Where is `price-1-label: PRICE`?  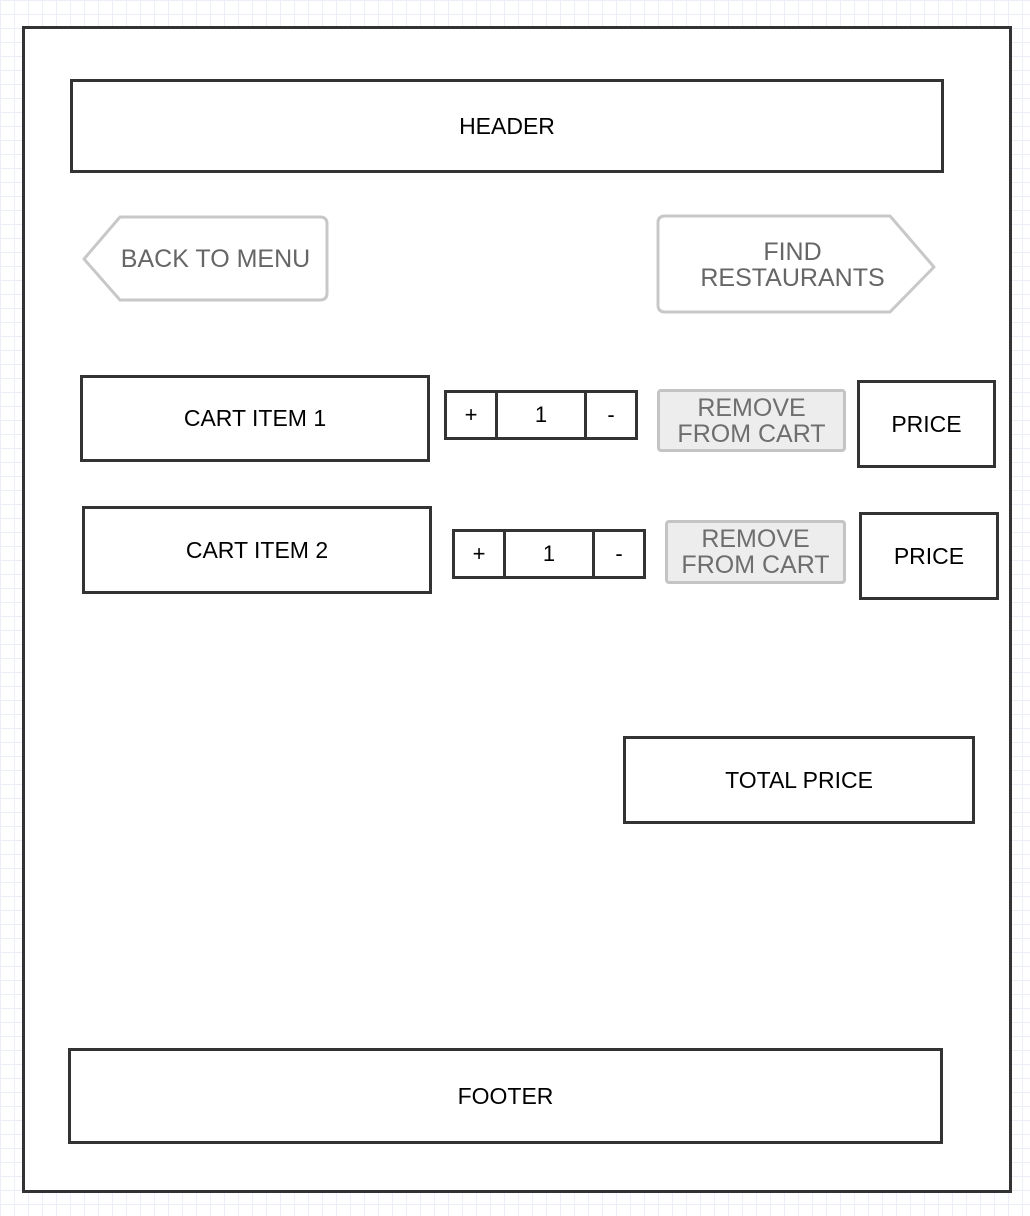 price-1-label: PRICE is located at coordinates (926, 423).